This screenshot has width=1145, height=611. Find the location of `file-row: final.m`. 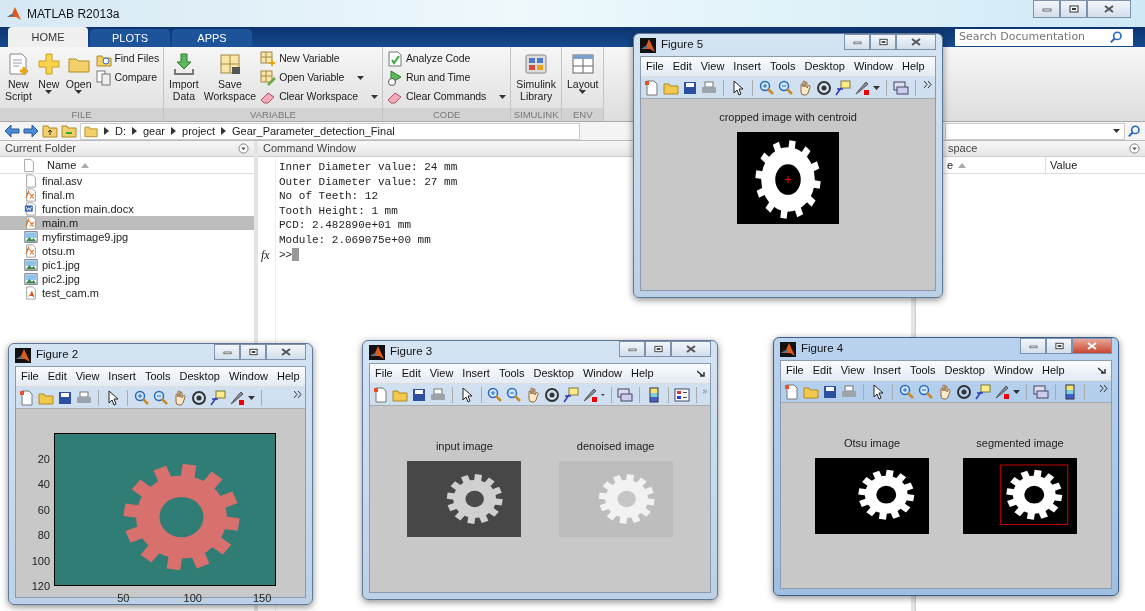

file-row: final.m is located at coordinates (127, 195).